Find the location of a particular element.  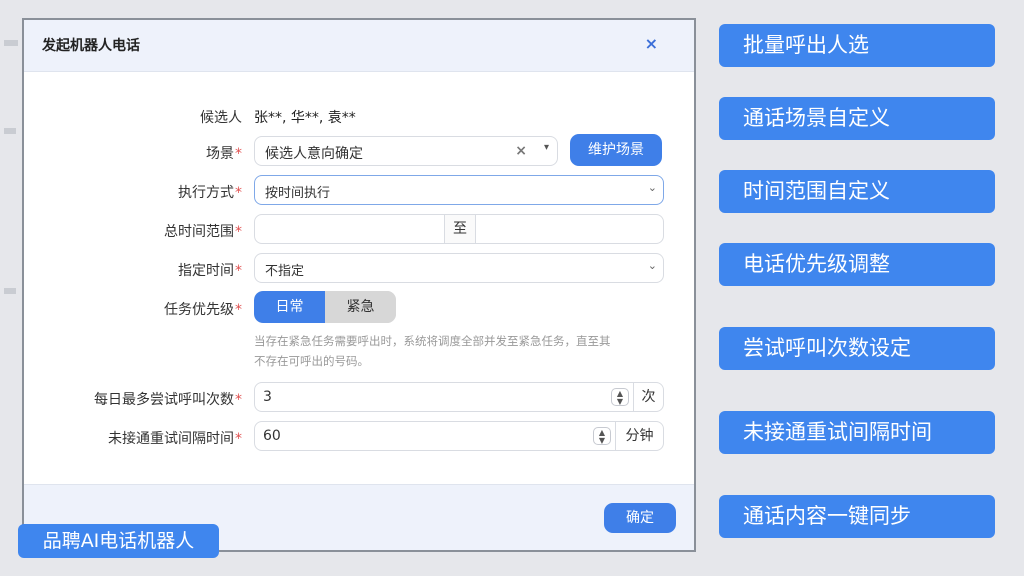

retry-interval-unit: 分钟 is located at coordinates (639, 436).